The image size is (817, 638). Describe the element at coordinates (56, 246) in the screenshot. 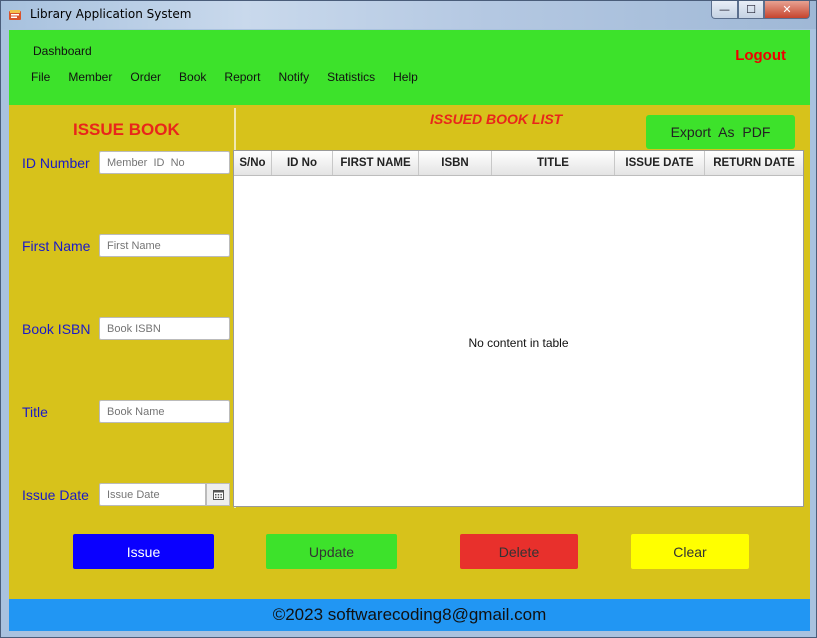

I see `first-name-label: First Name` at that location.